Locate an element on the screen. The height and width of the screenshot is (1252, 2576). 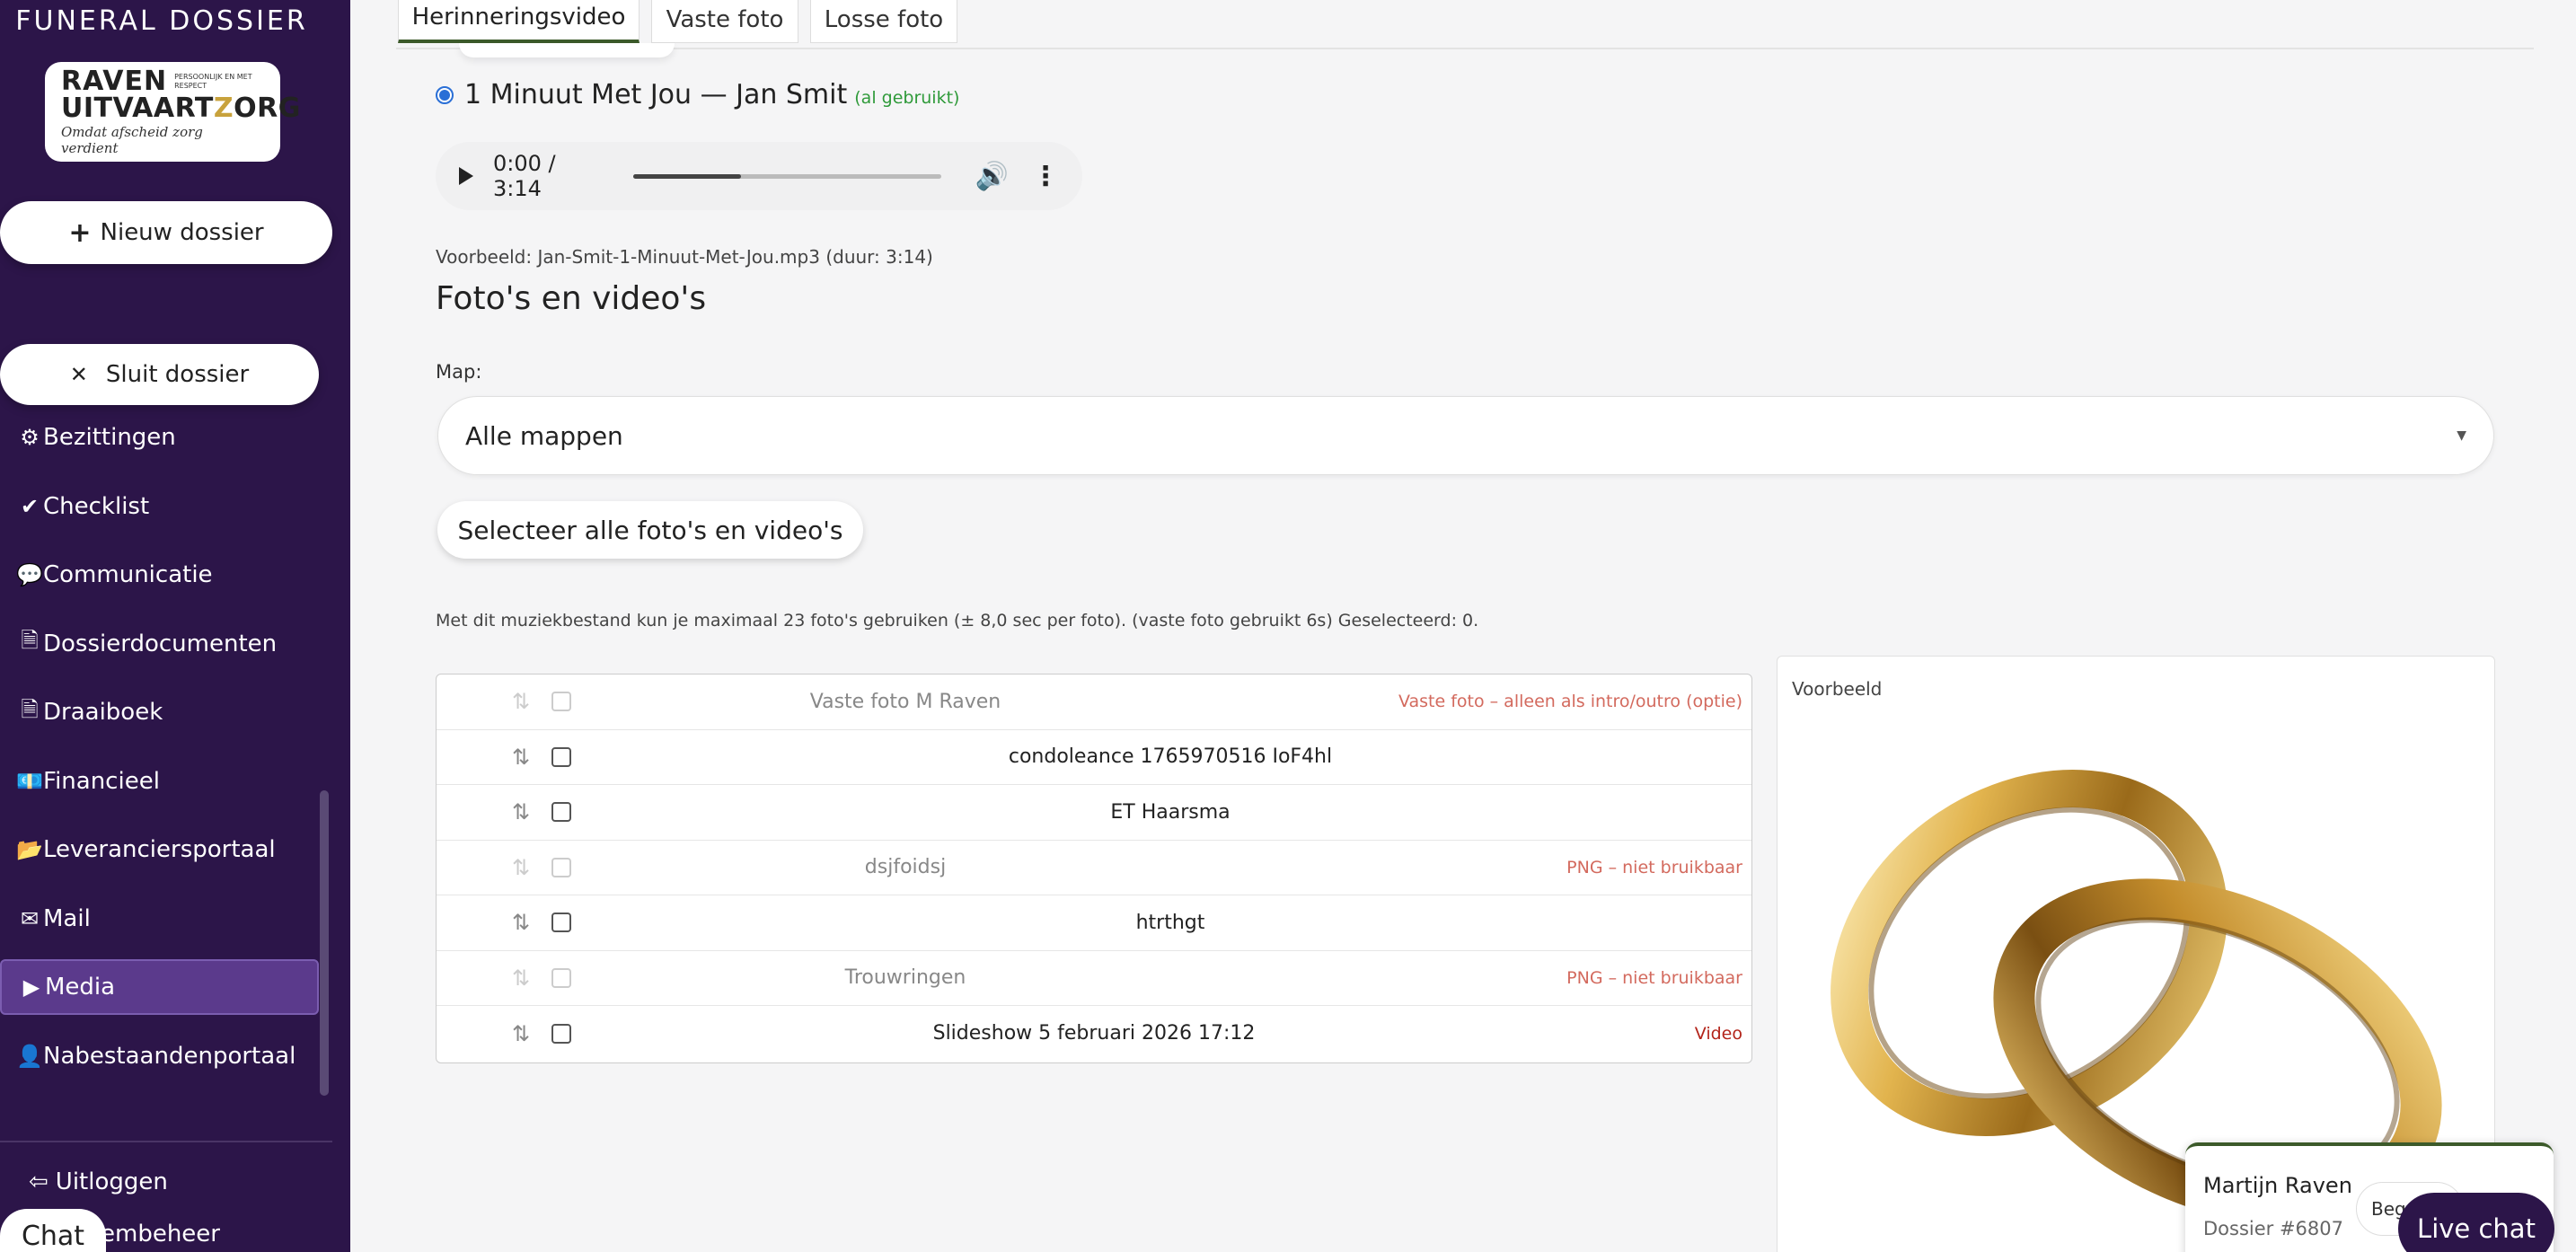
list-item: ⇅ ET Haarsma is located at coordinates (1094, 813).